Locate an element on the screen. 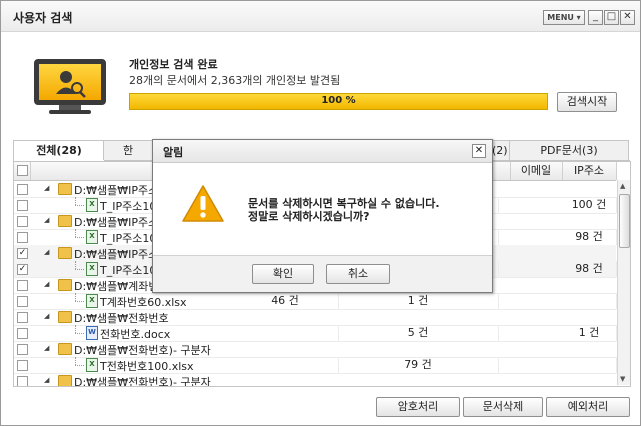 This screenshot has height=426, width=641. row-name: T전화번호100.xlsx is located at coordinates (147, 366).